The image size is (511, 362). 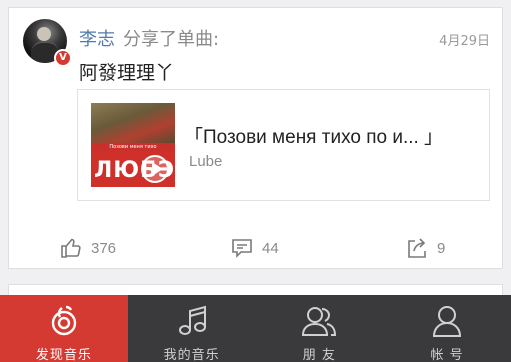 What do you see at coordinates (447, 321) in the screenshot?
I see `account-icon` at bounding box center [447, 321].